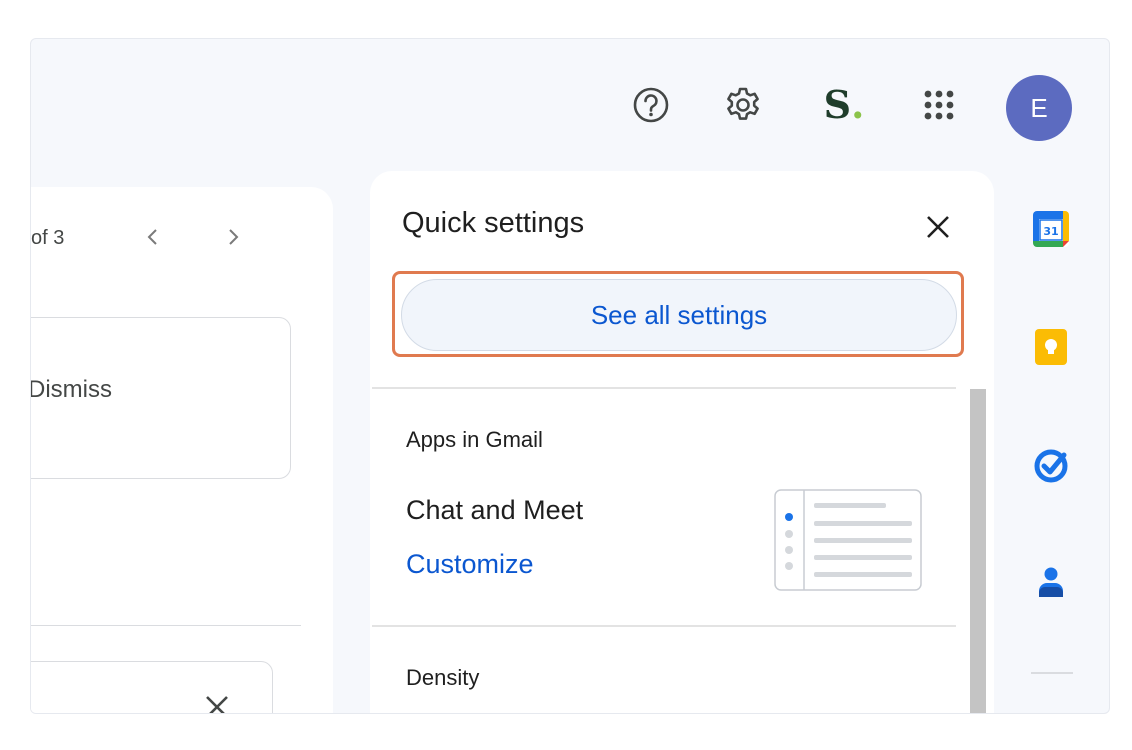 This screenshot has width=1132, height=750. What do you see at coordinates (1051, 347) in the screenshot?
I see `keep-icon` at bounding box center [1051, 347].